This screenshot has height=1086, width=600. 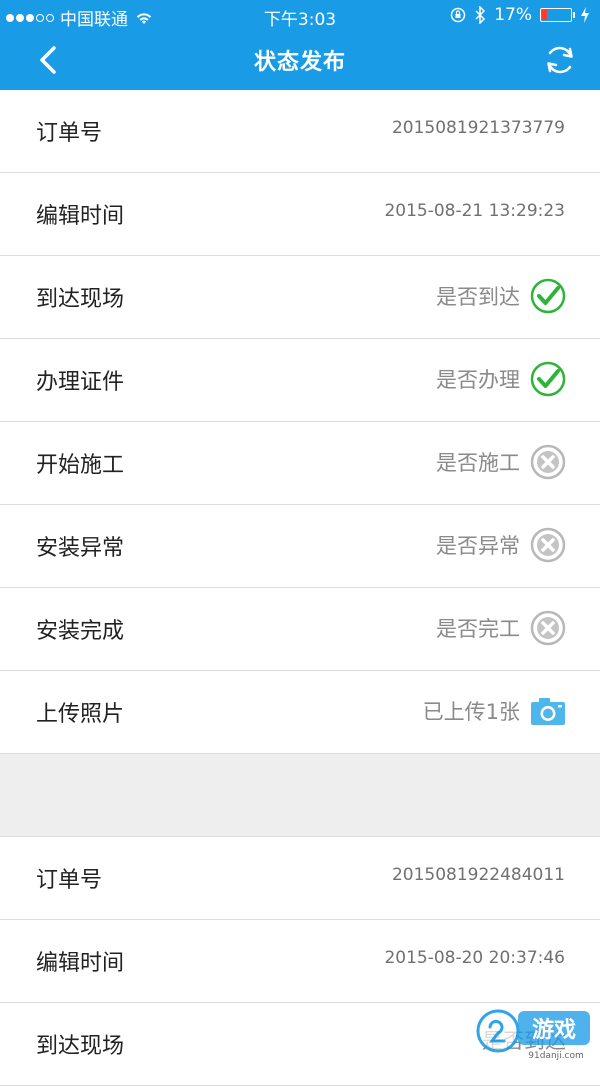 What do you see at coordinates (554, 1030) in the screenshot?
I see `watermark-text: 游戏` at bounding box center [554, 1030].